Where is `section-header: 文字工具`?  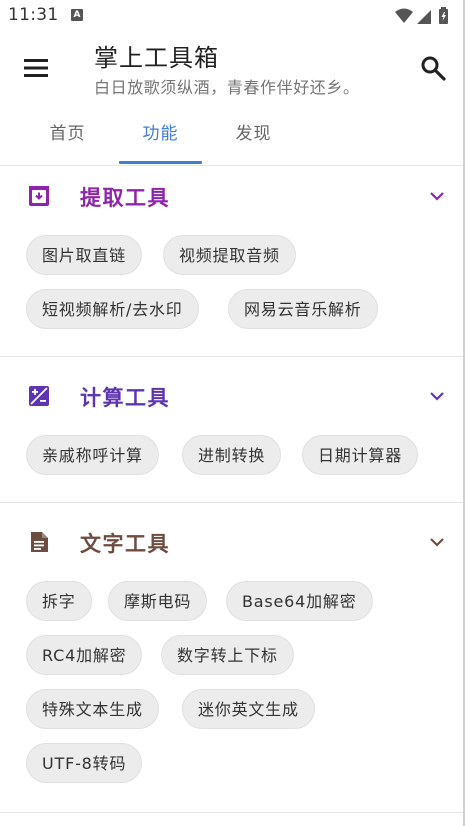
section-header: 文字工具 is located at coordinates (232, 543).